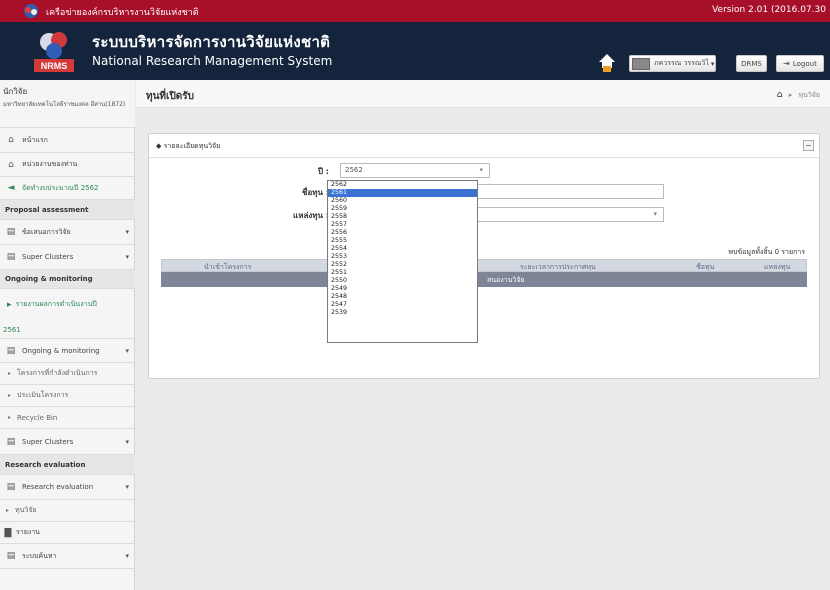  I want to click on user-org: มหาวิทยาลัยเทคโนโลยีราชมงคล อีสาน(1872), so click(64, 104).